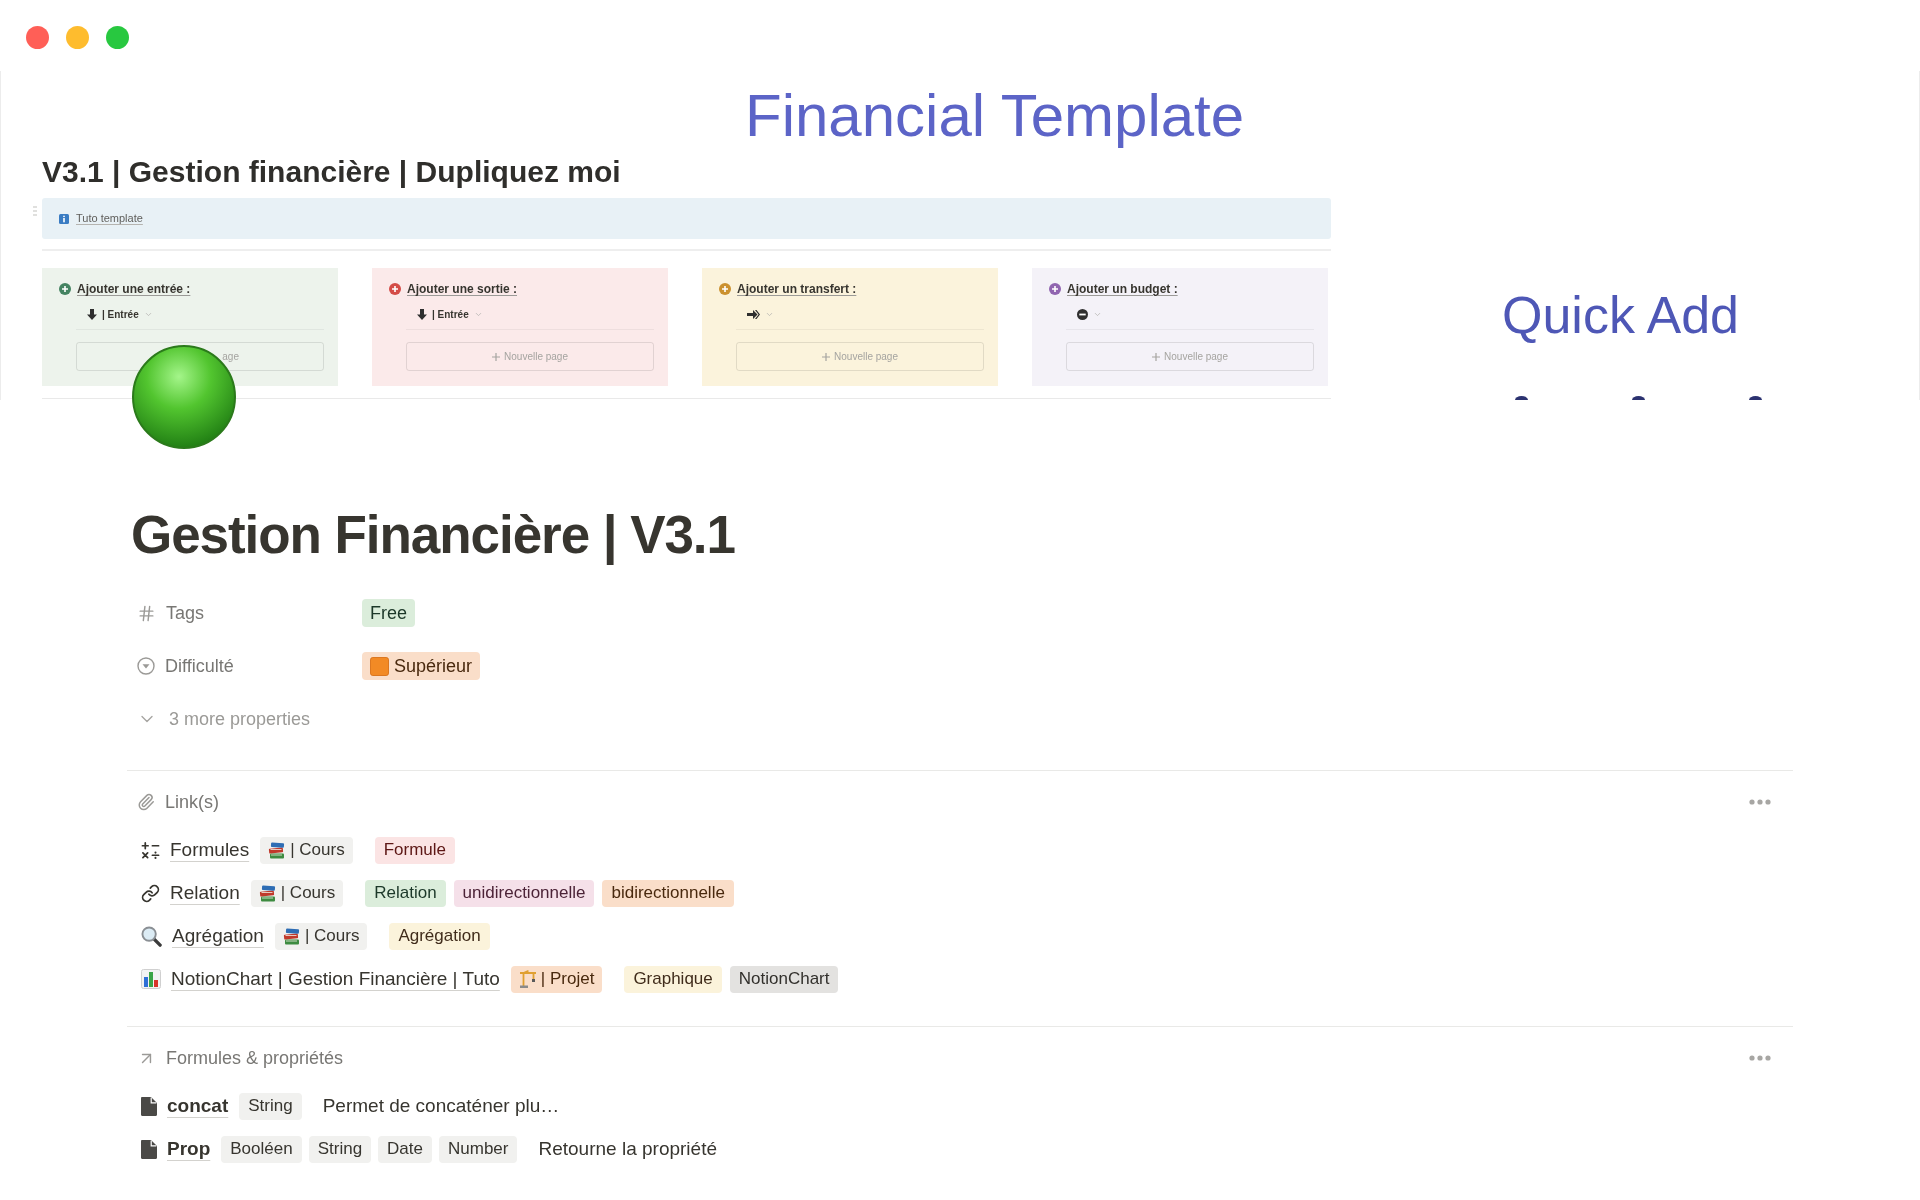  What do you see at coordinates (151, 979) in the screenshot?
I see `bar-chart-icon` at bounding box center [151, 979].